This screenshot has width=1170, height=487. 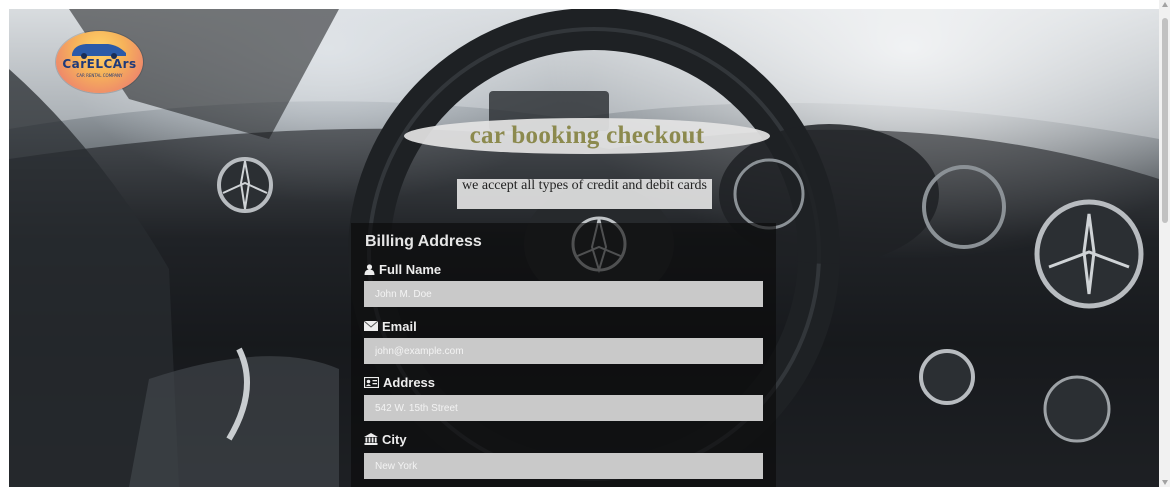 What do you see at coordinates (563, 408) in the screenshot?
I see `address-input` at bounding box center [563, 408].